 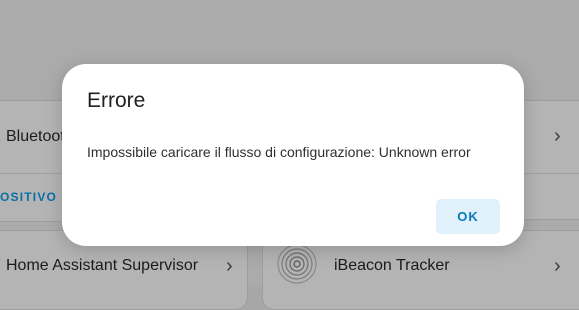 What do you see at coordinates (116, 100) in the screenshot?
I see `dialog-title: Errore` at bounding box center [116, 100].